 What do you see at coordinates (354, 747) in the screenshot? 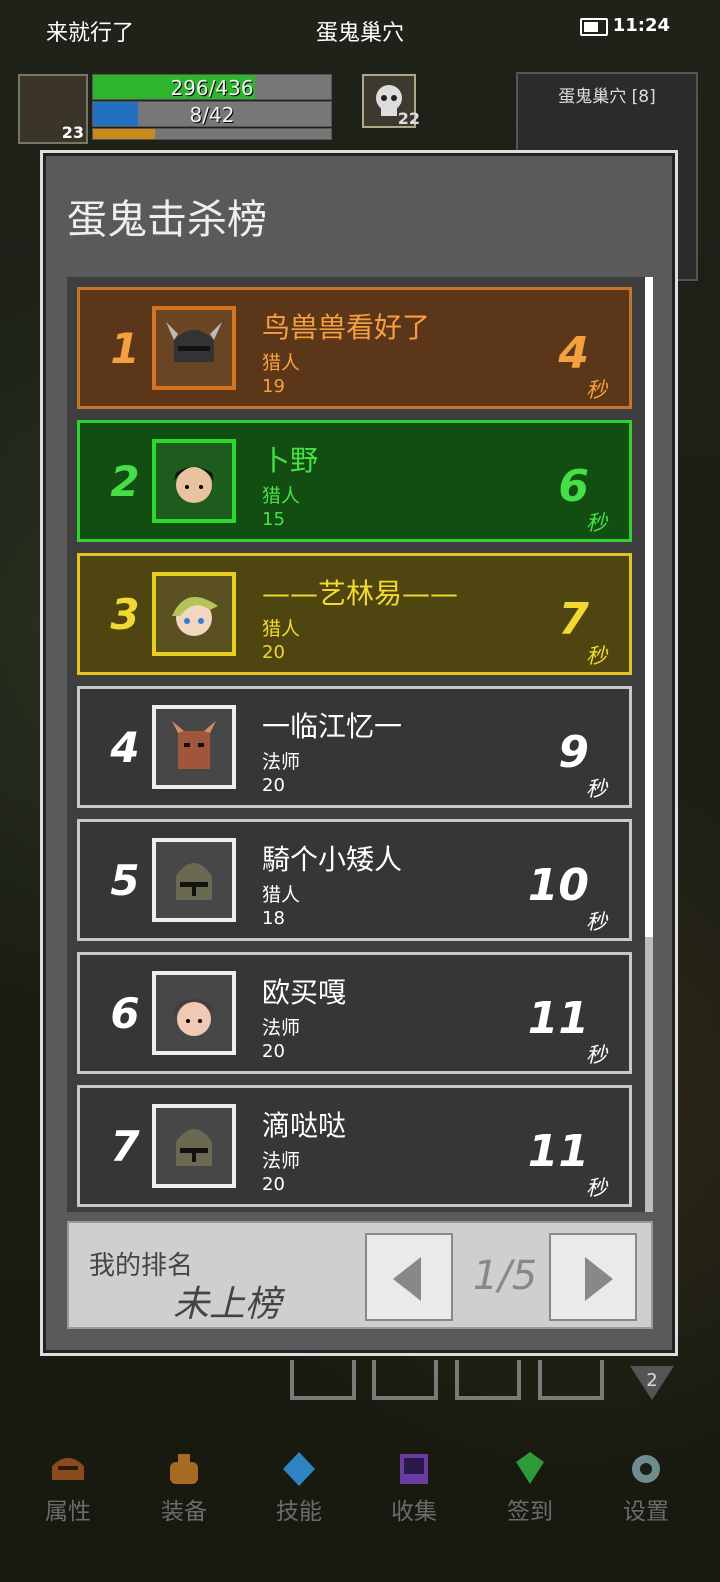
I see `leaderboard-row: 4 一临江忆一 法师 20 9 秒` at bounding box center [354, 747].